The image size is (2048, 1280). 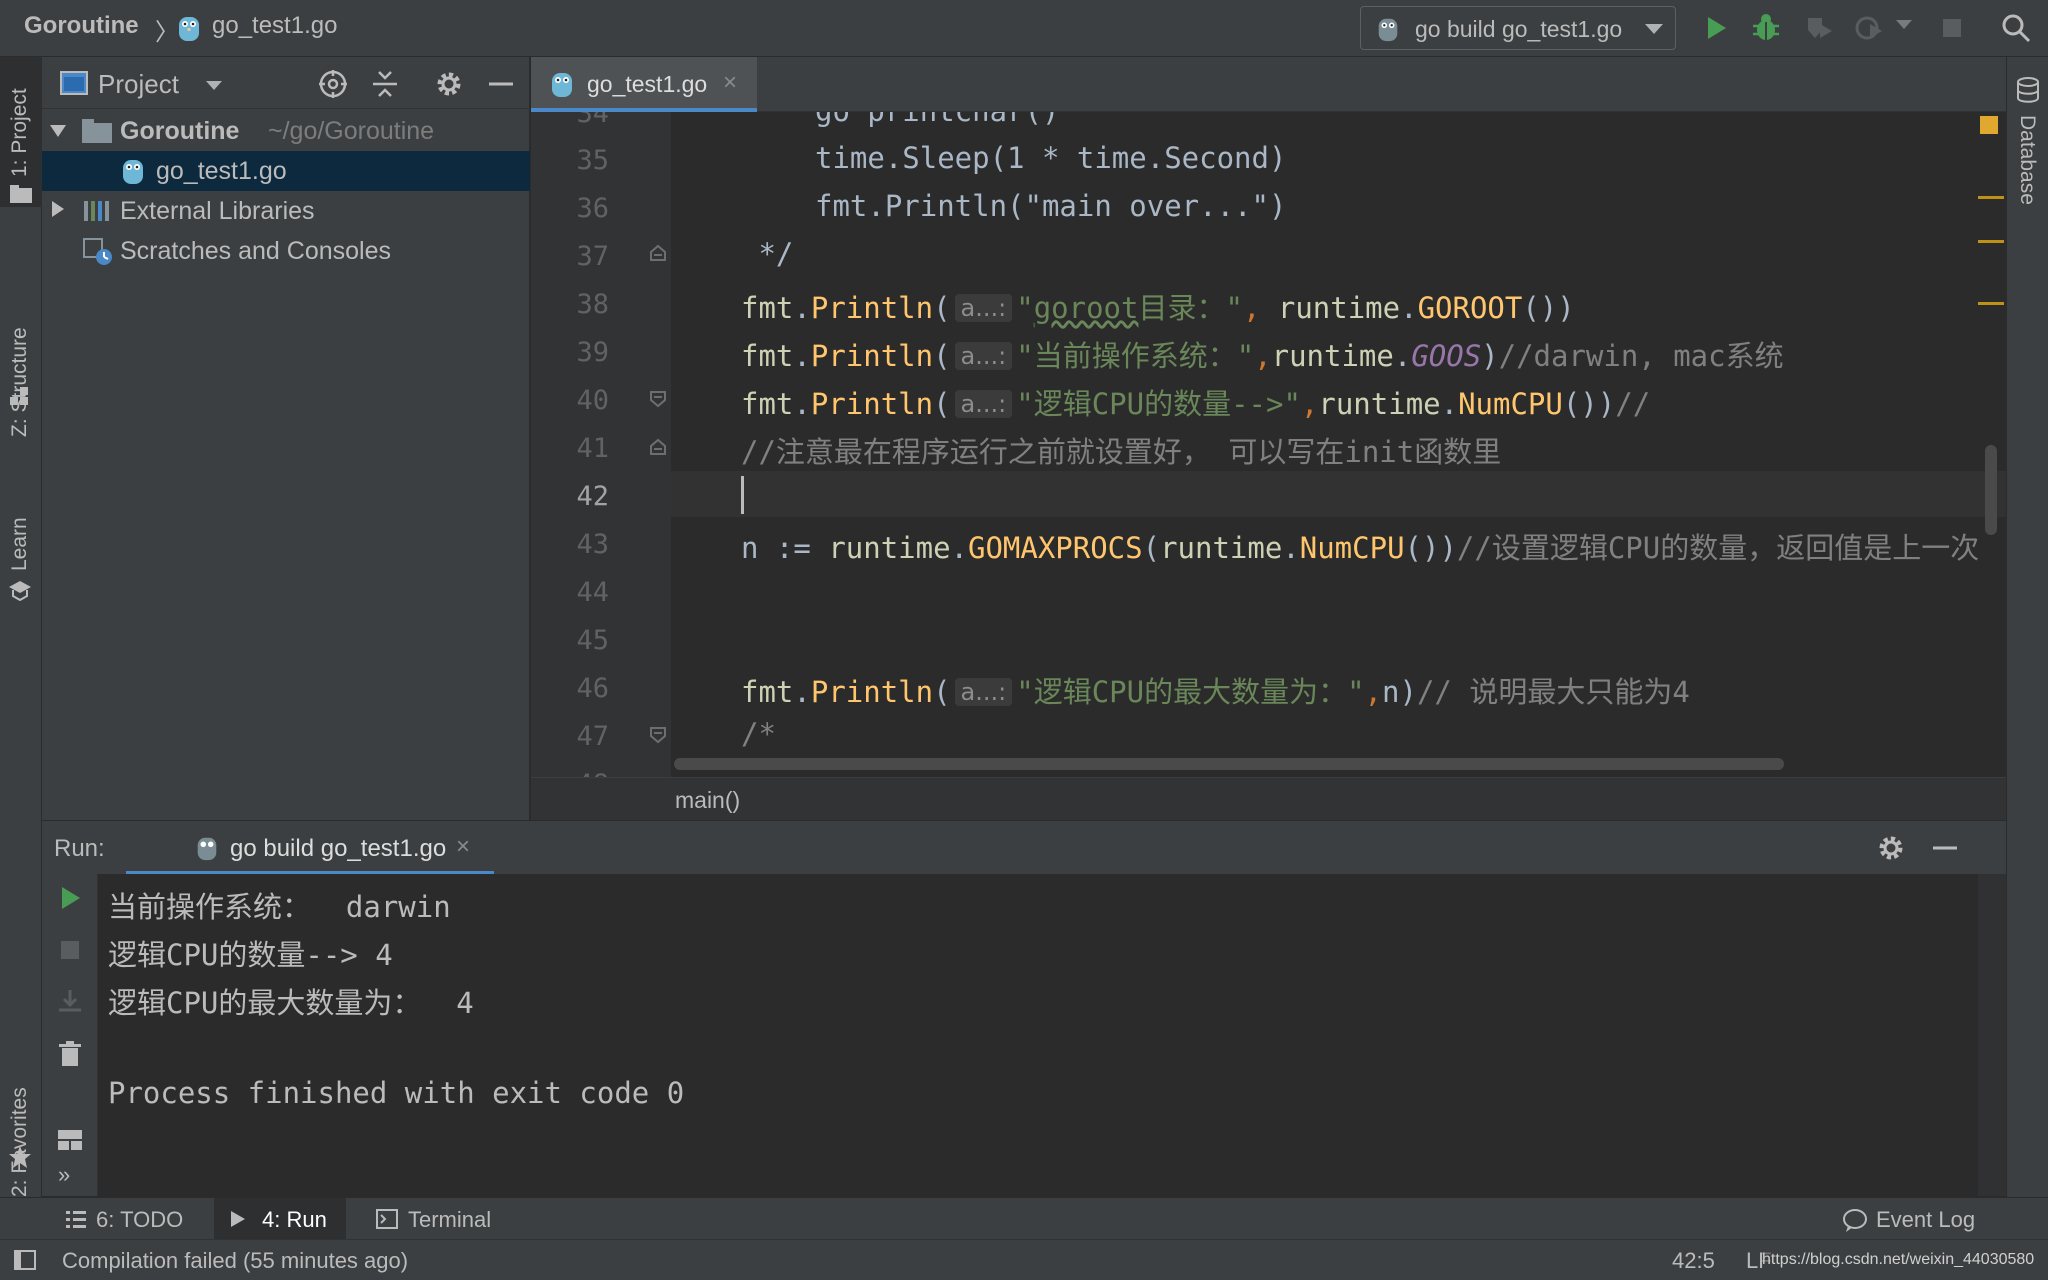 What do you see at coordinates (70, 898) in the screenshot?
I see `rerun-icon` at bounding box center [70, 898].